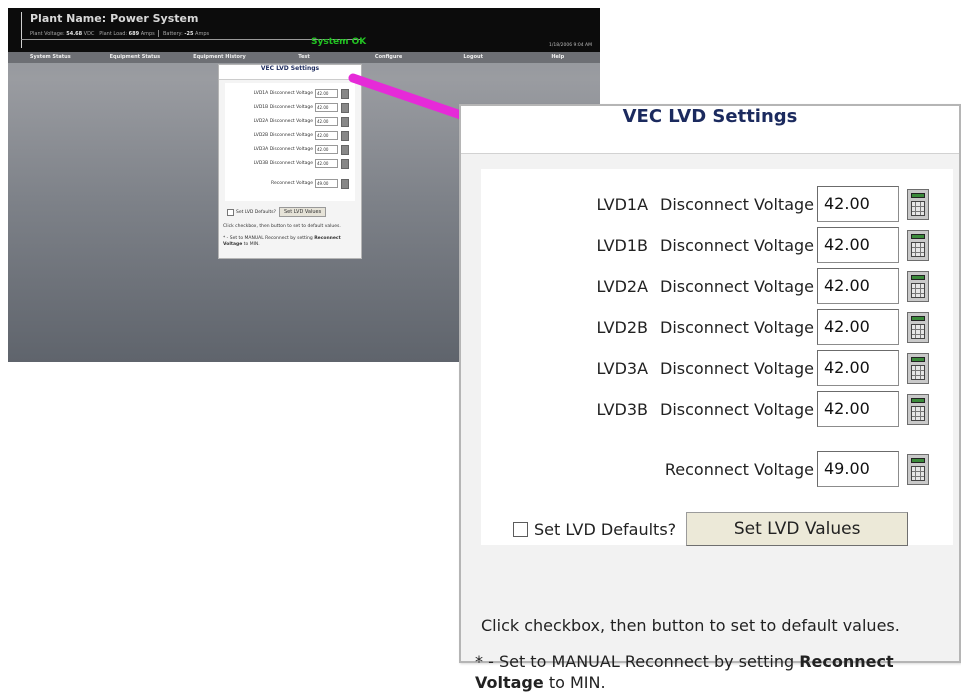 The height and width of the screenshot is (693, 961). What do you see at coordinates (219, 57) in the screenshot?
I see `nav-equipment-history: Equipment History` at bounding box center [219, 57].